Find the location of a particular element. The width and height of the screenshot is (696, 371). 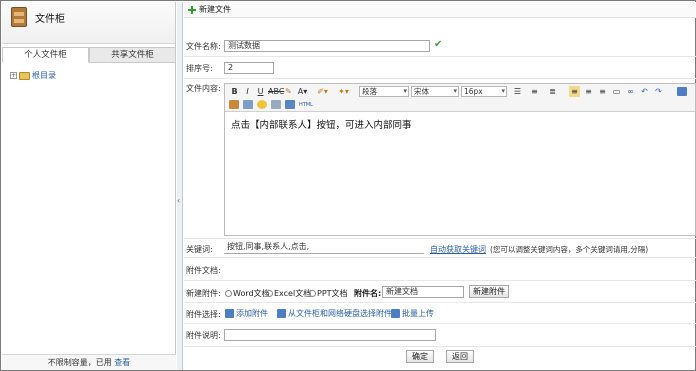

folder-icon is located at coordinates (24, 75).